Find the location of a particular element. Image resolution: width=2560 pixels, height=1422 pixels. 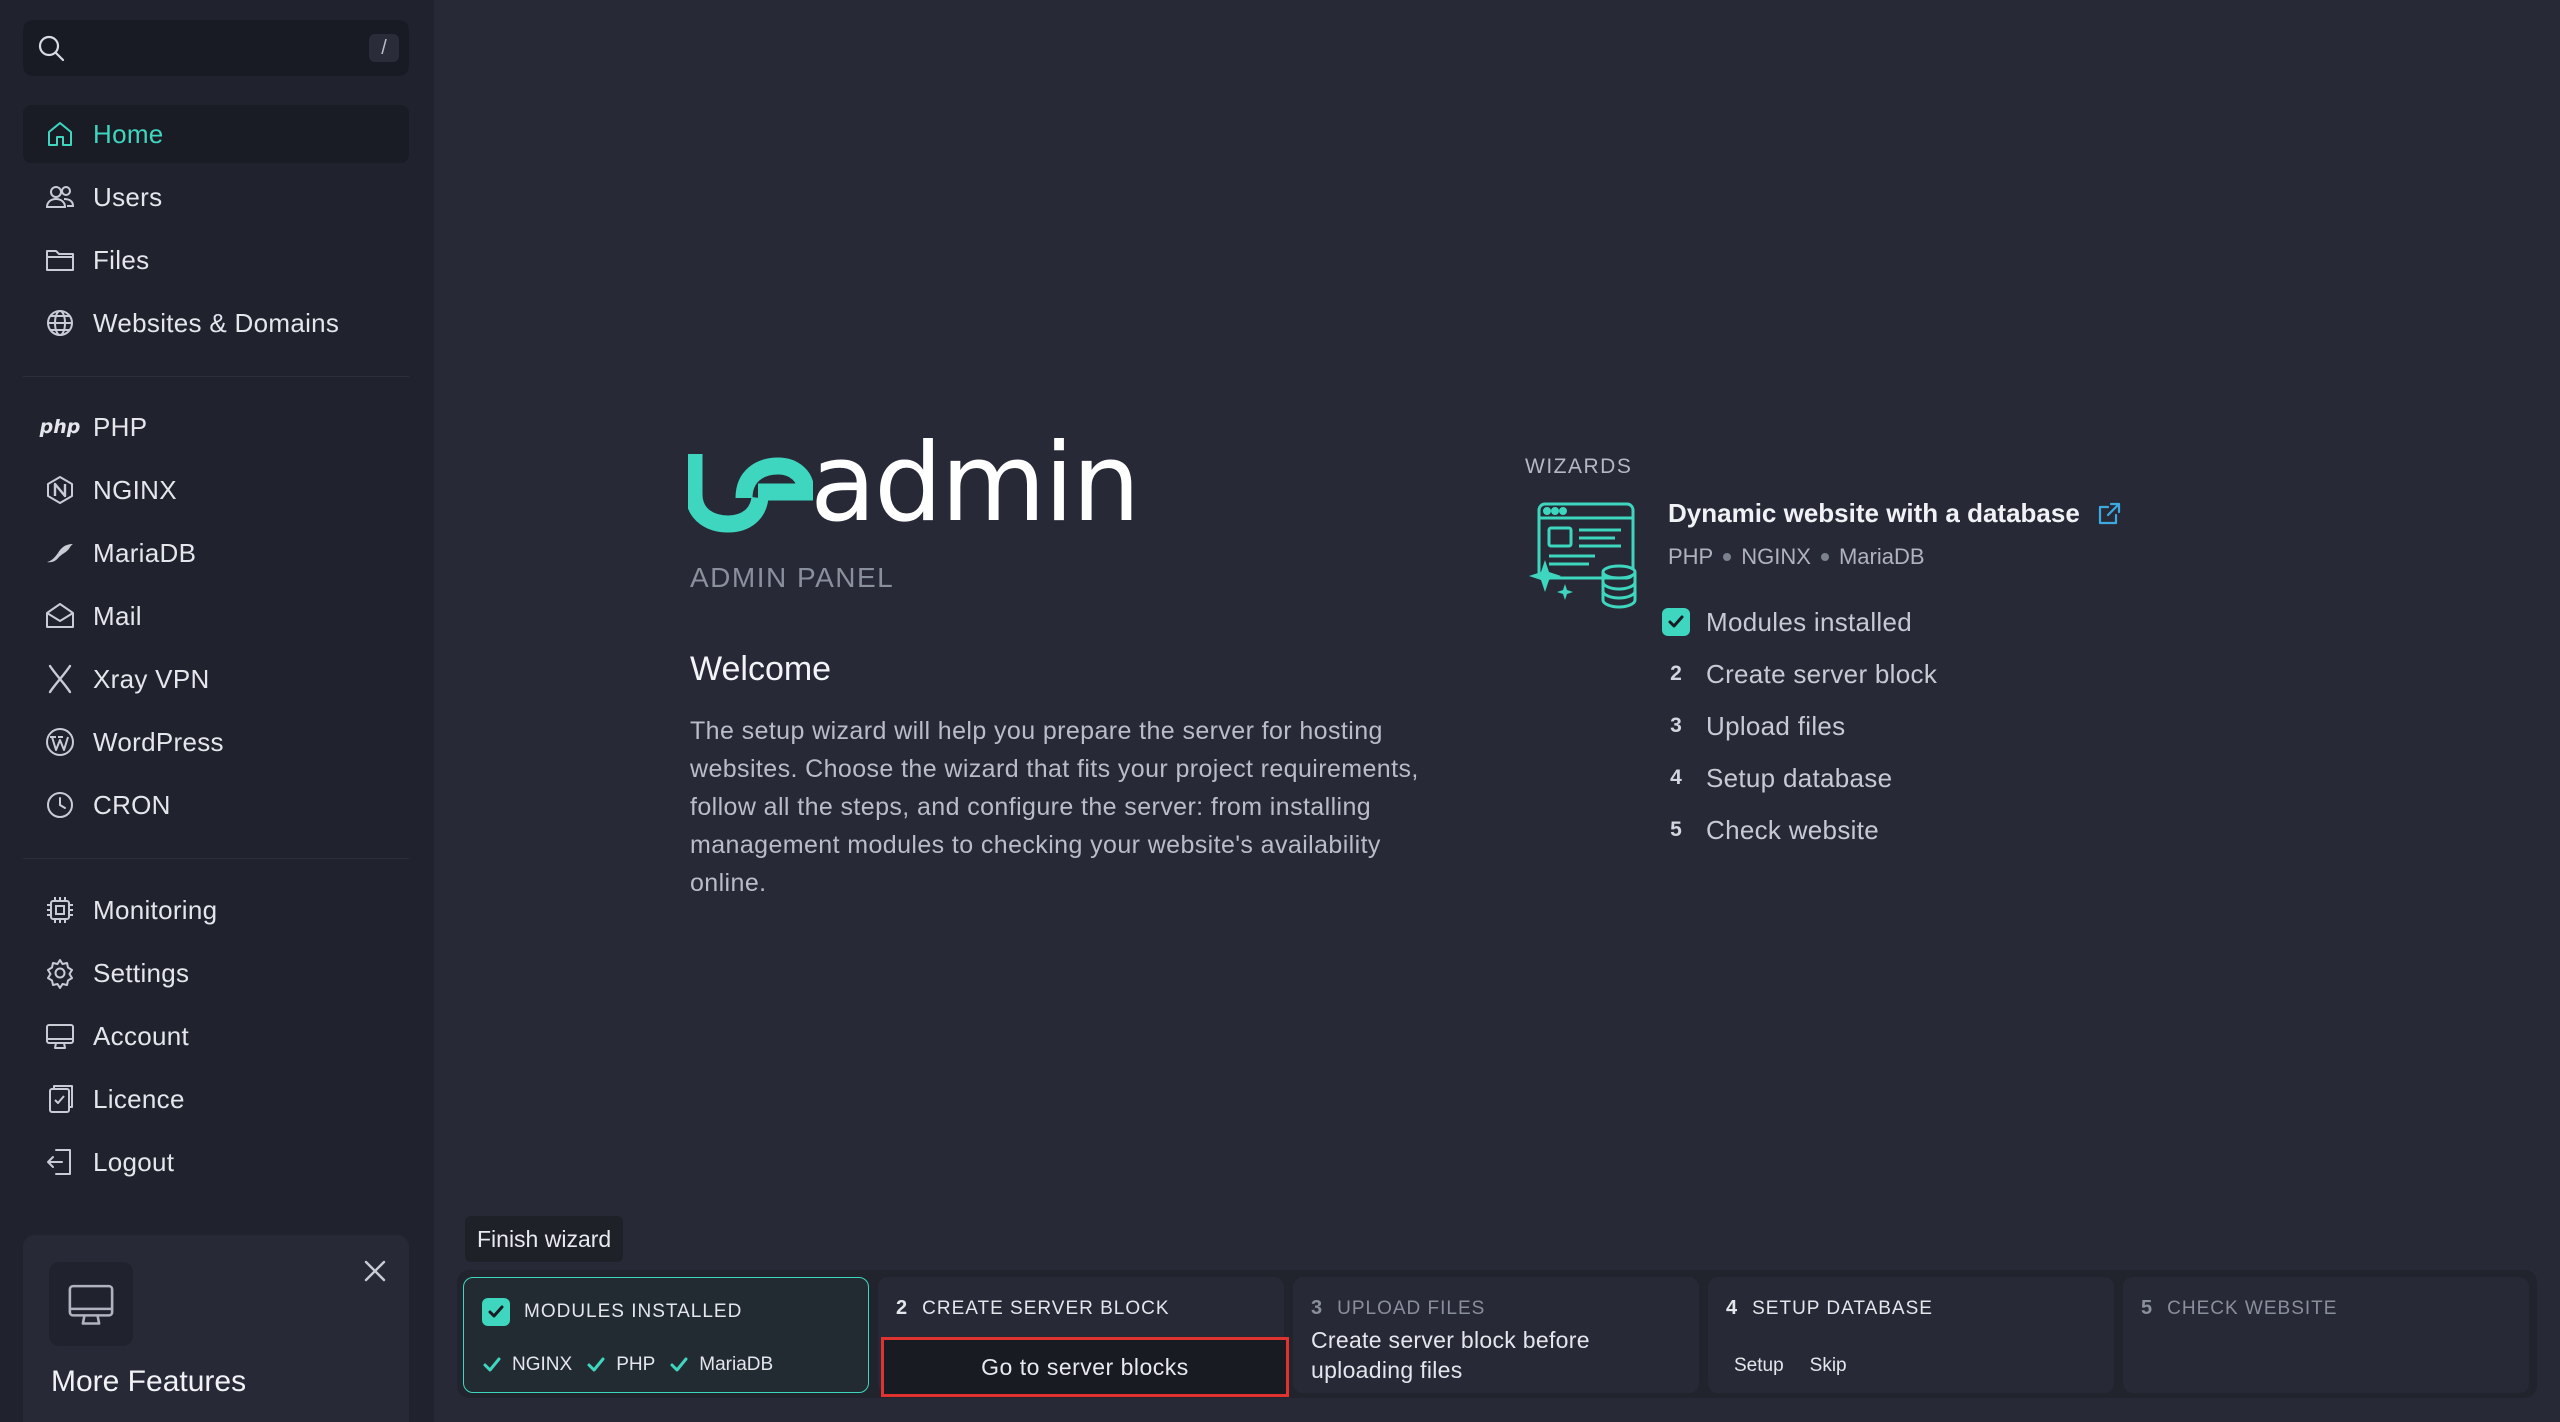

users-icon is located at coordinates (60, 197).